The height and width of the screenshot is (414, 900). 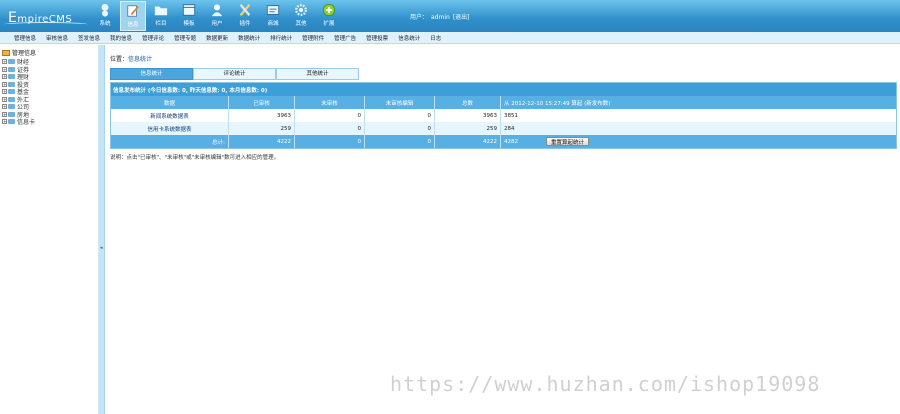 What do you see at coordinates (262, 128) in the screenshot?
I see `approved-count: 259` at bounding box center [262, 128].